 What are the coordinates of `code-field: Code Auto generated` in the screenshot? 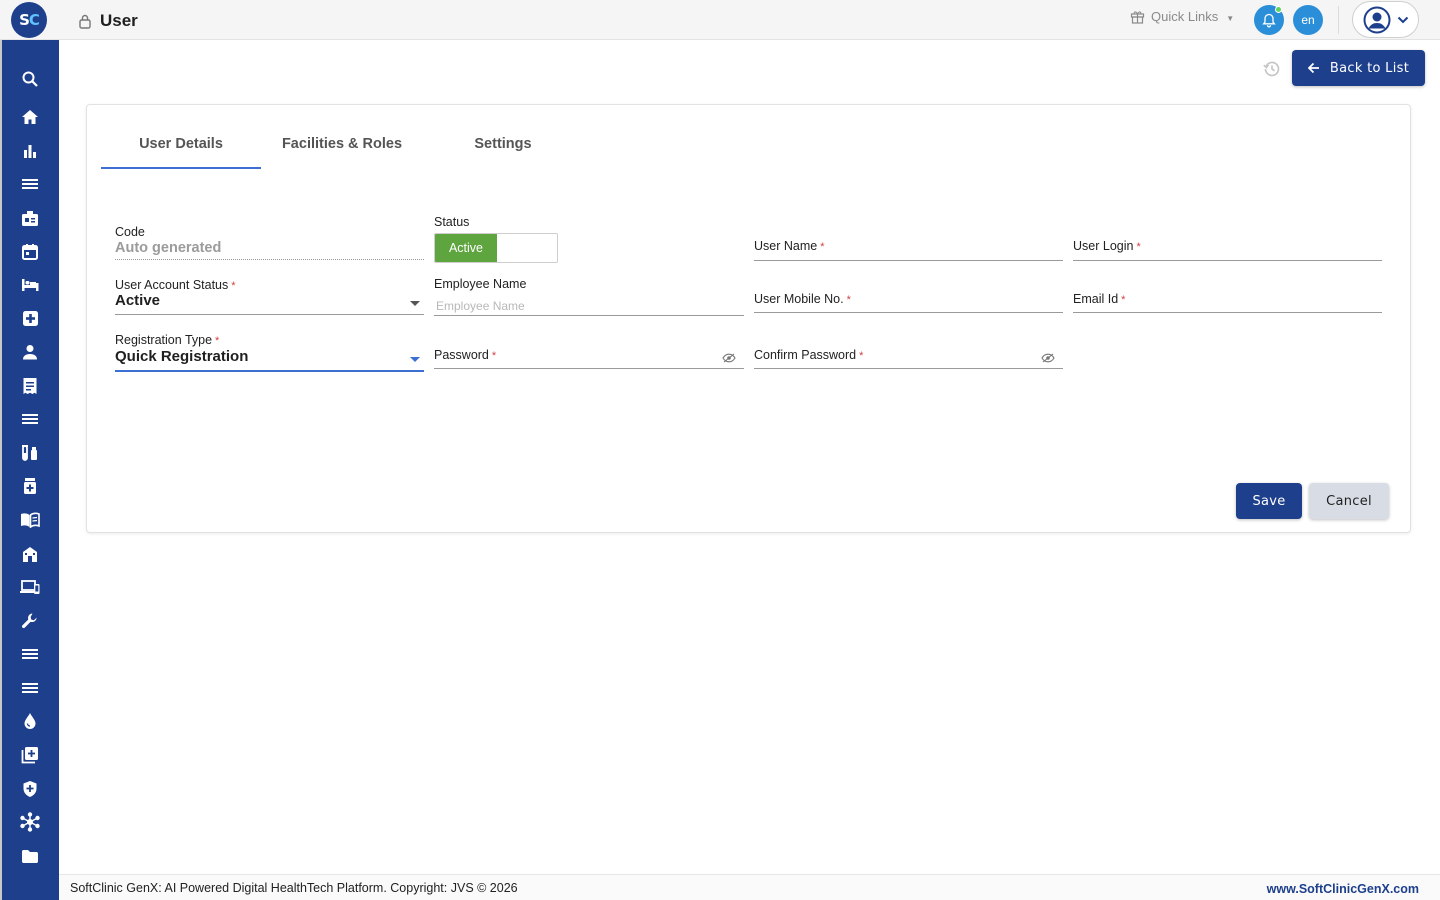 It's located at (269, 243).